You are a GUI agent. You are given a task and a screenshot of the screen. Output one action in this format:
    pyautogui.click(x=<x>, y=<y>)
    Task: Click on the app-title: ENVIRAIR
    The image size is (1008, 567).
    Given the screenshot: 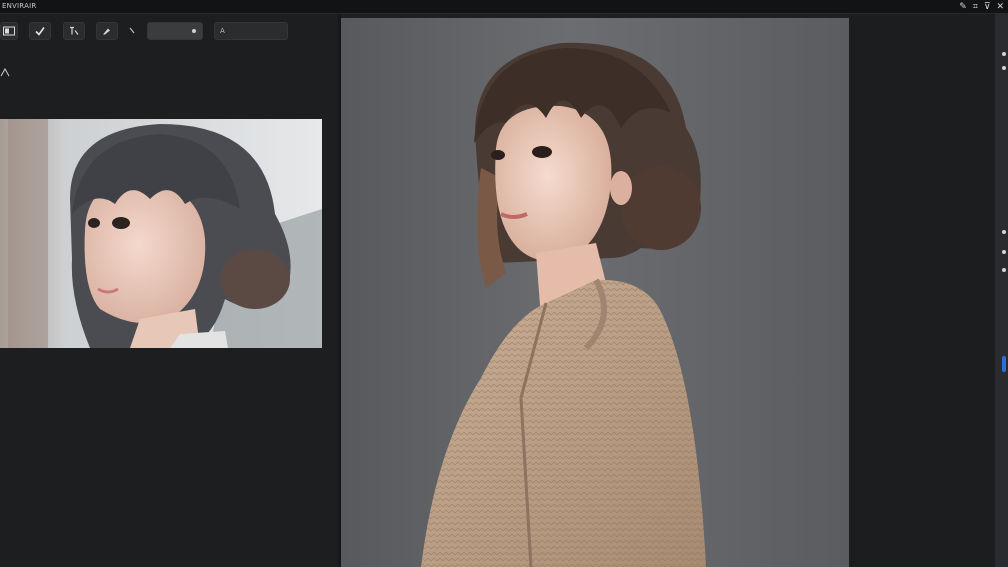 What is the action you would take?
    pyautogui.click(x=19, y=6)
    